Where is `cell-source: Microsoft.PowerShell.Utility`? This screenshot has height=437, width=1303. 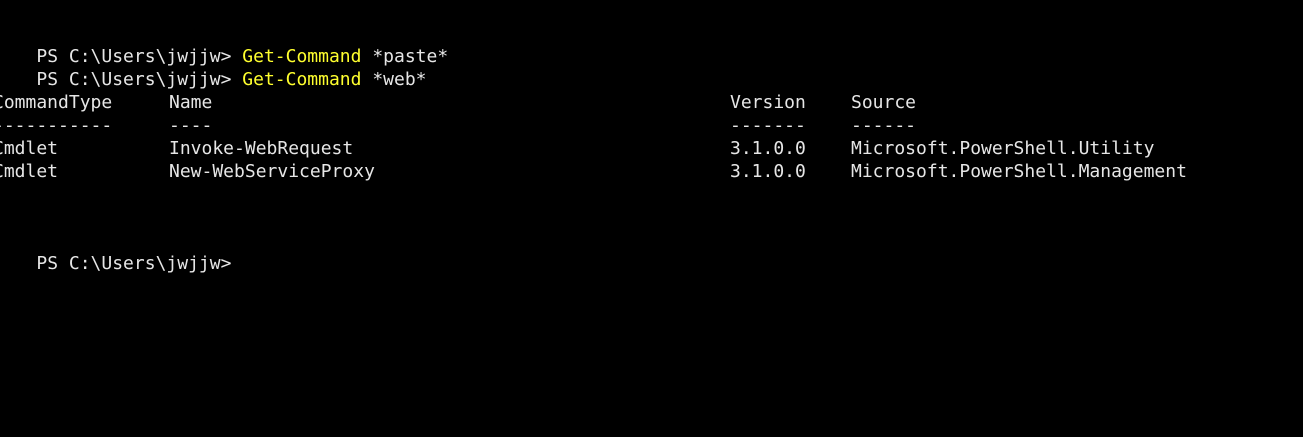 cell-source: Microsoft.PowerShell.Utility is located at coordinates (1003, 148).